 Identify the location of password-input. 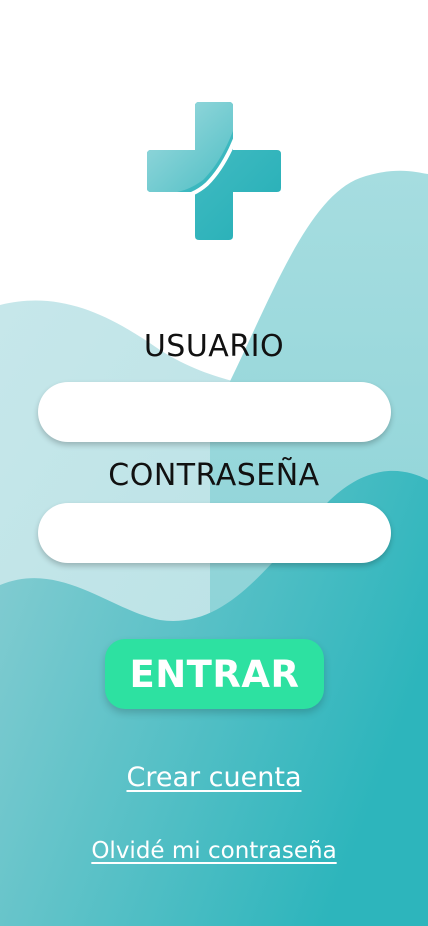
(214, 533).